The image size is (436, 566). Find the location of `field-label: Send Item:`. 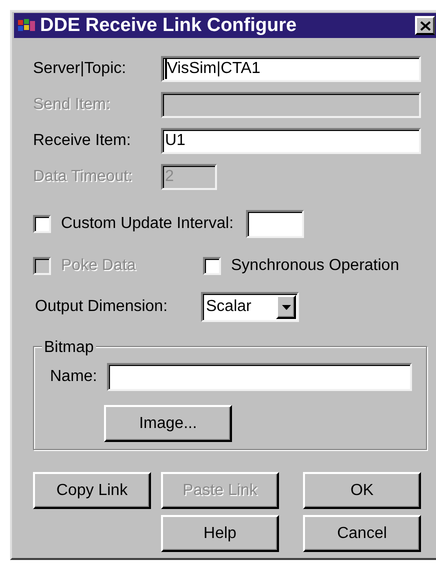

field-label: Send Item: is located at coordinates (72, 105).